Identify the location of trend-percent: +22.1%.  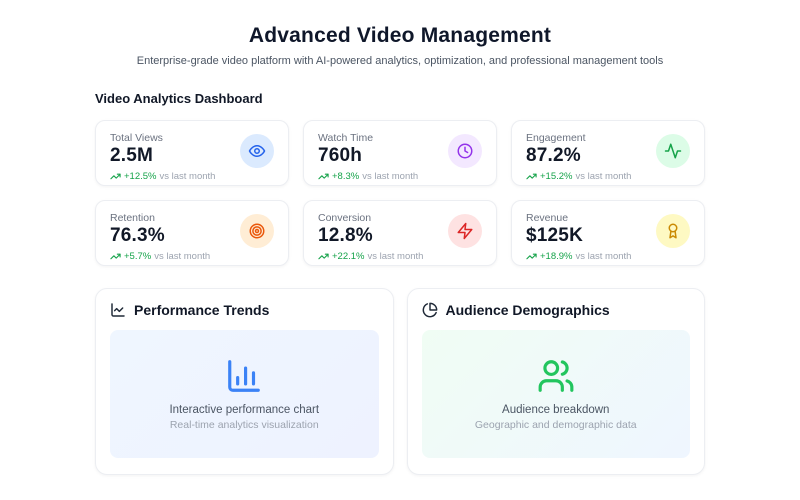
(348, 256).